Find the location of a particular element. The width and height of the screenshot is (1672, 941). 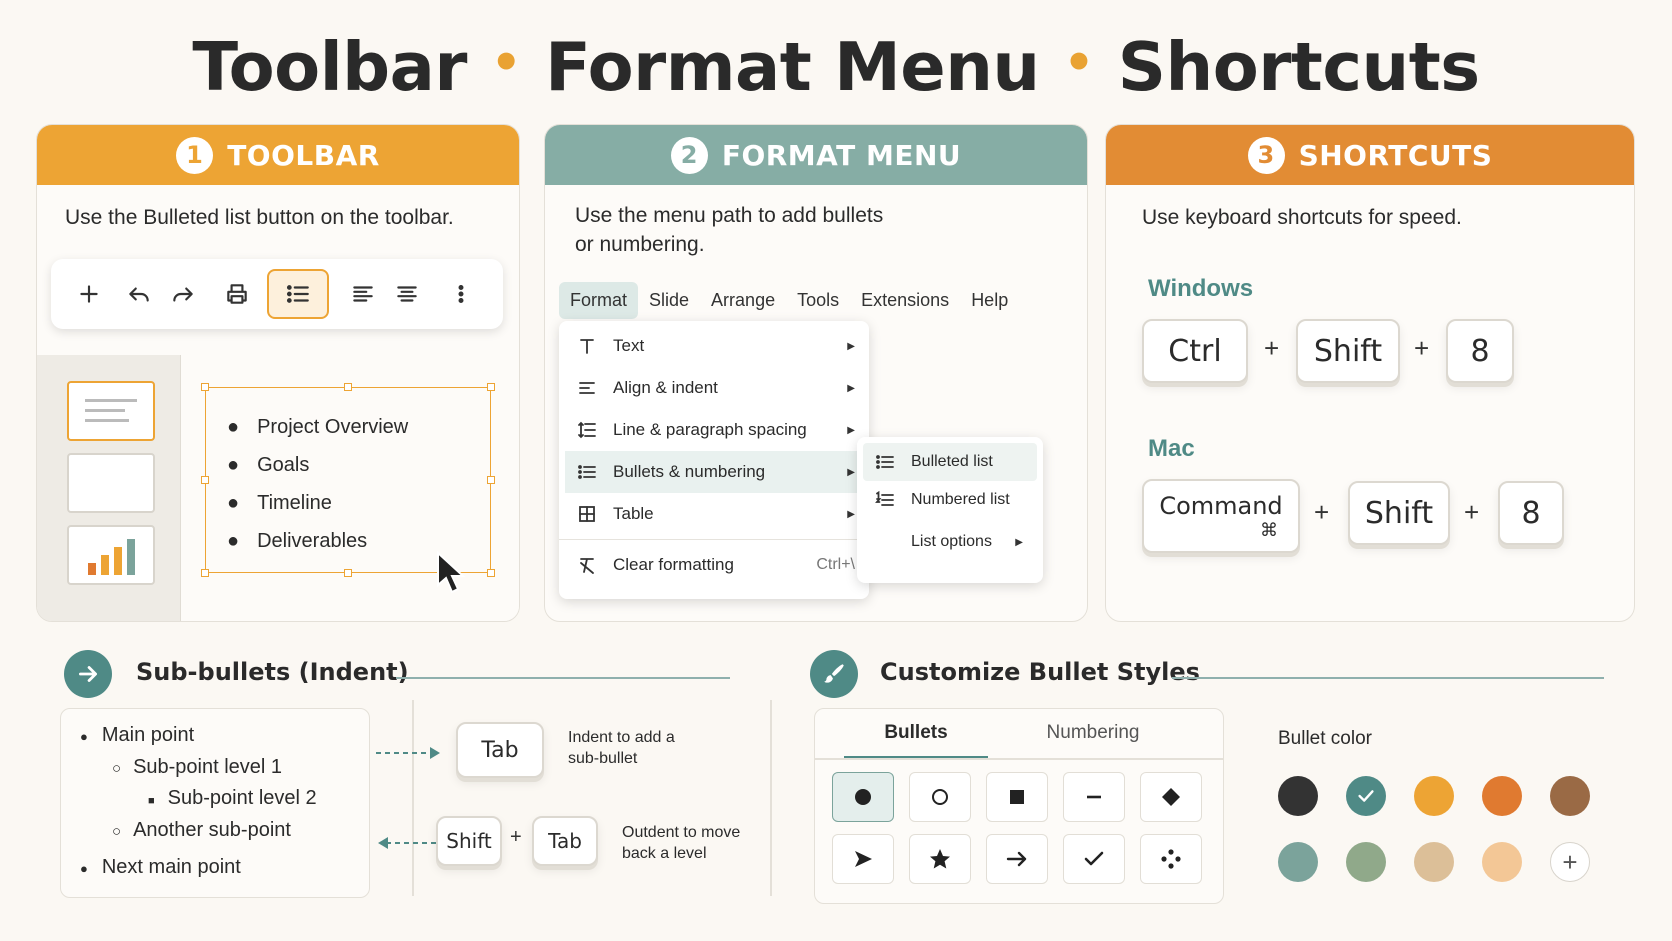

format-panel-header: 2 FORMAT MENU is located at coordinates (816, 155).